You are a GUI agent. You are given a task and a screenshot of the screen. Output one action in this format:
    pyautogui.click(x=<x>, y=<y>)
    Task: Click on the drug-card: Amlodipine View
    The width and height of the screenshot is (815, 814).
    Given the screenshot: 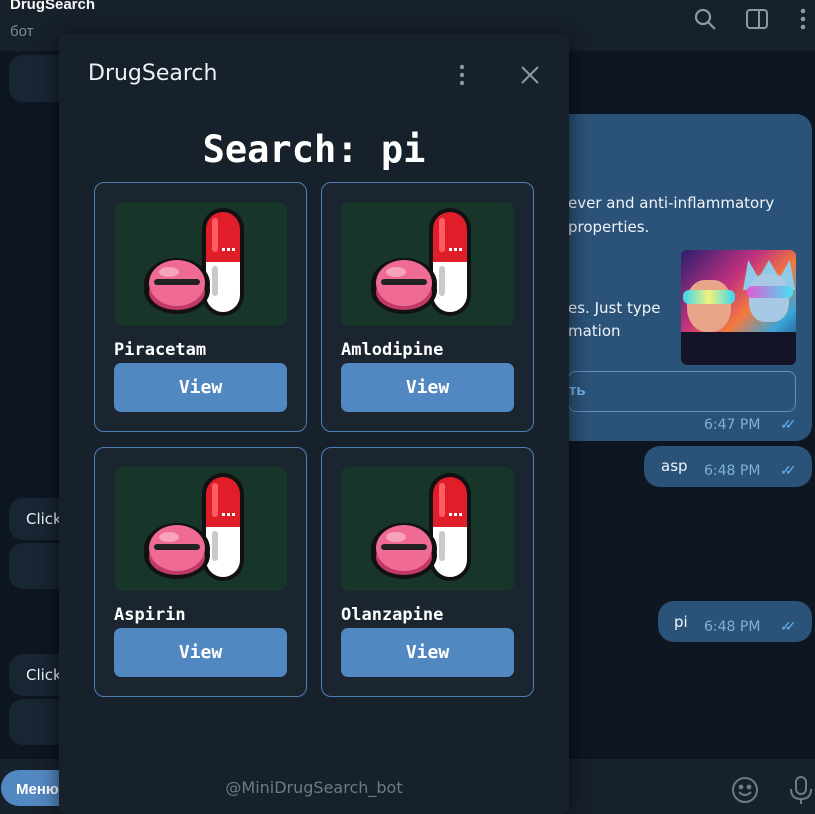 What is the action you would take?
    pyautogui.click(x=427, y=307)
    